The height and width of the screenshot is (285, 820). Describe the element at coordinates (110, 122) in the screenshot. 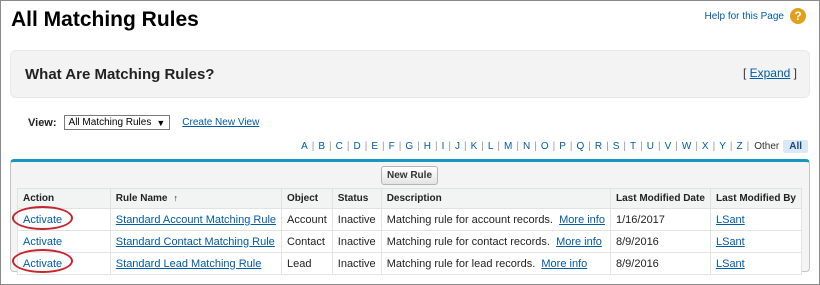

I see `view-select-value: All Matching Rules` at that location.